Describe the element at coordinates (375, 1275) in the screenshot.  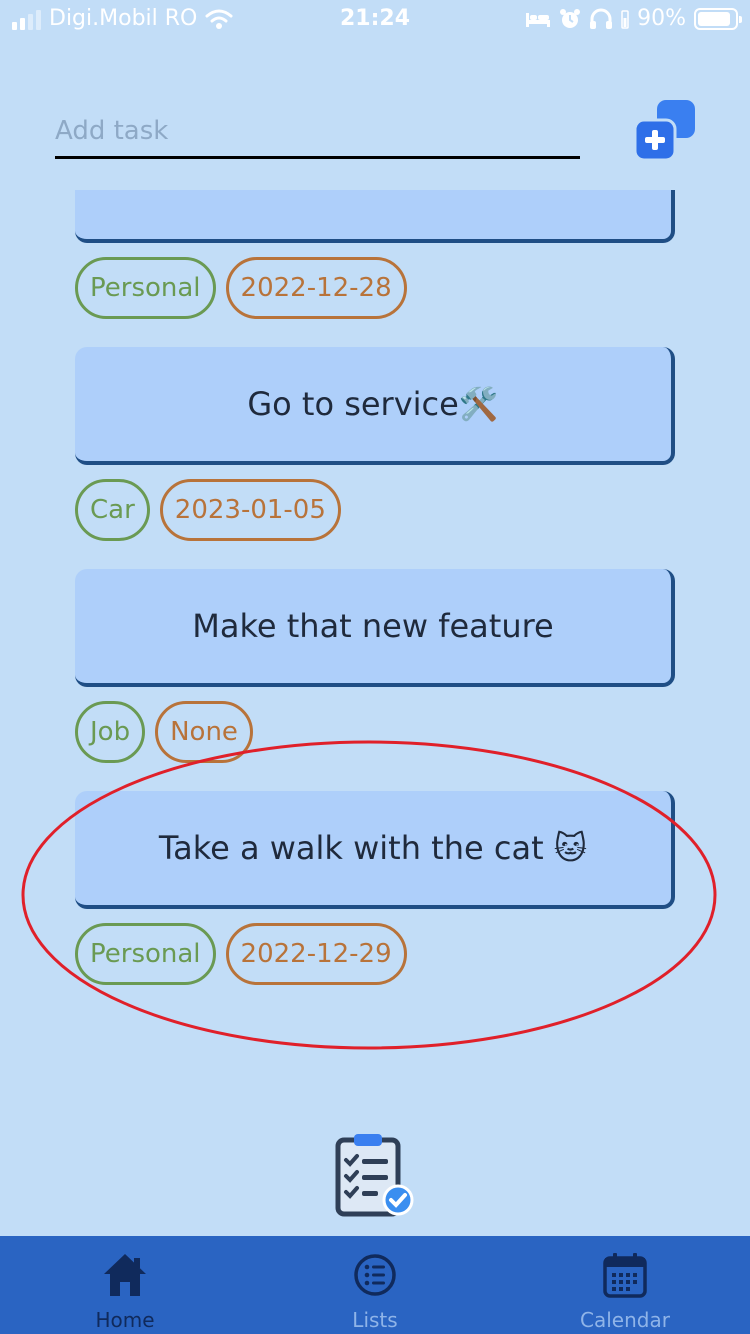
I see `list-icon` at that location.